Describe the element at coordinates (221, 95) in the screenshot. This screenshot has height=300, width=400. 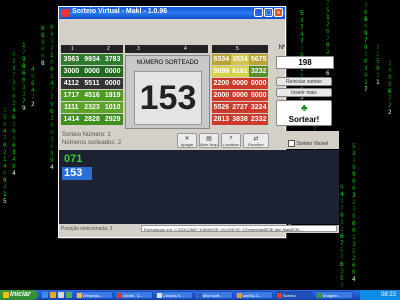
I see `grid-cell: 2000` at that location.